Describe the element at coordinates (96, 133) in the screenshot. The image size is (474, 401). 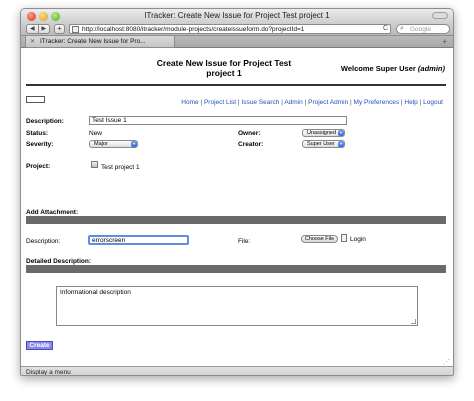
I see `status-value: New` at that location.